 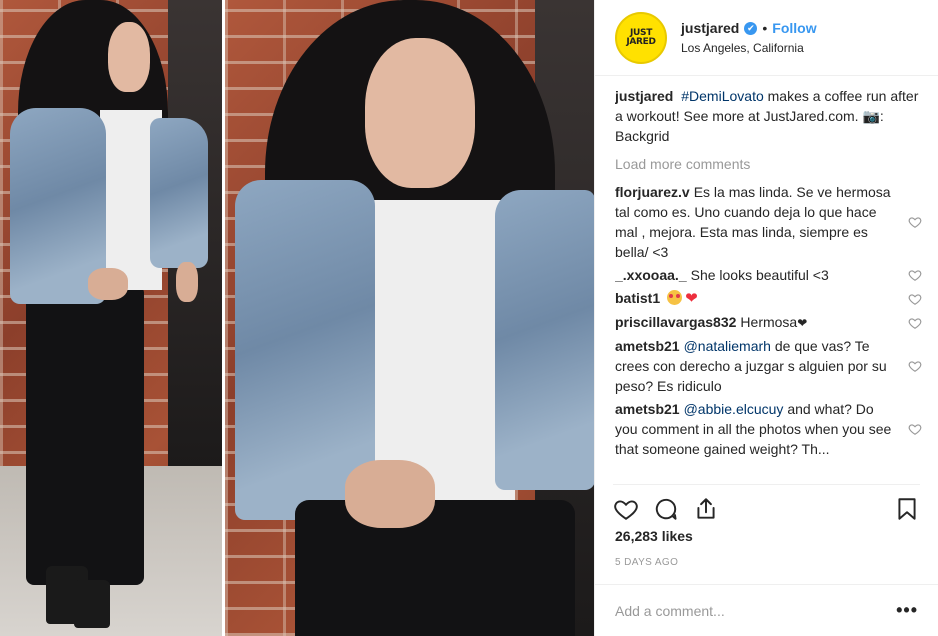 I want to click on like-button, so click(x=633, y=509).